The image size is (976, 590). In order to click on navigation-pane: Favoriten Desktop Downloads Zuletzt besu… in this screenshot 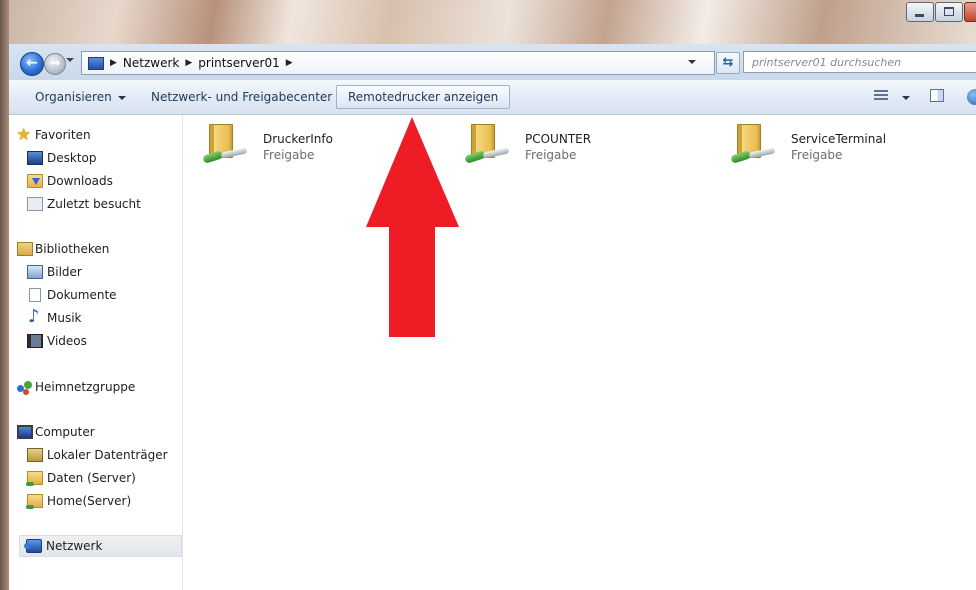, I will do `click(96, 352)`.